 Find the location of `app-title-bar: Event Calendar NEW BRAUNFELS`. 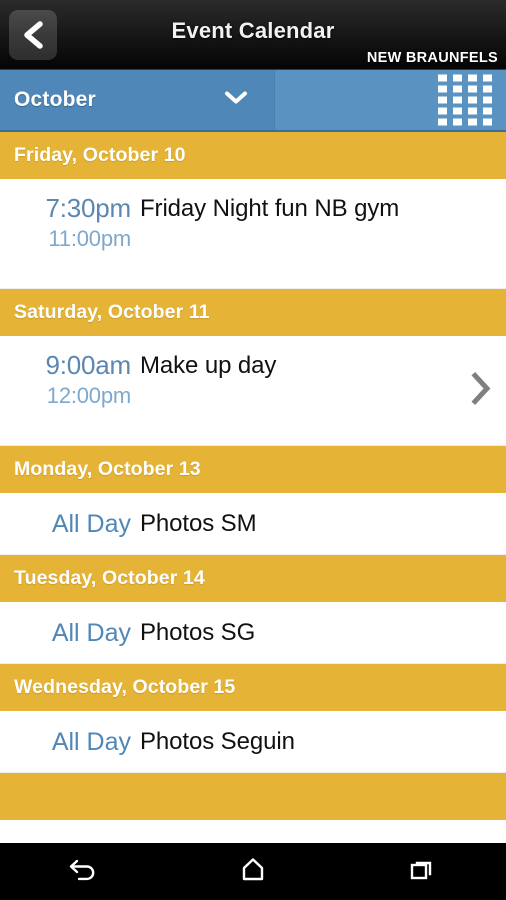

app-title-bar: Event Calendar NEW BRAUNFELS is located at coordinates (253, 35).